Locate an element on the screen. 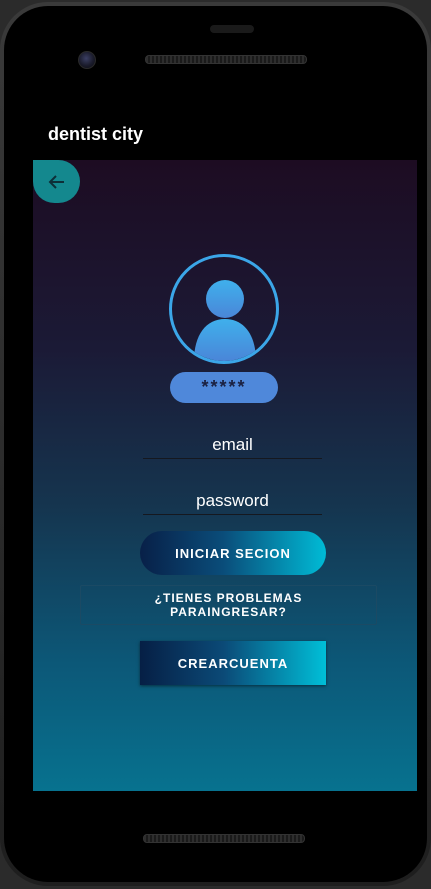 The height and width of the screenshot is (889, 431). password-badge: ***** is located at coordinates (224, 387).